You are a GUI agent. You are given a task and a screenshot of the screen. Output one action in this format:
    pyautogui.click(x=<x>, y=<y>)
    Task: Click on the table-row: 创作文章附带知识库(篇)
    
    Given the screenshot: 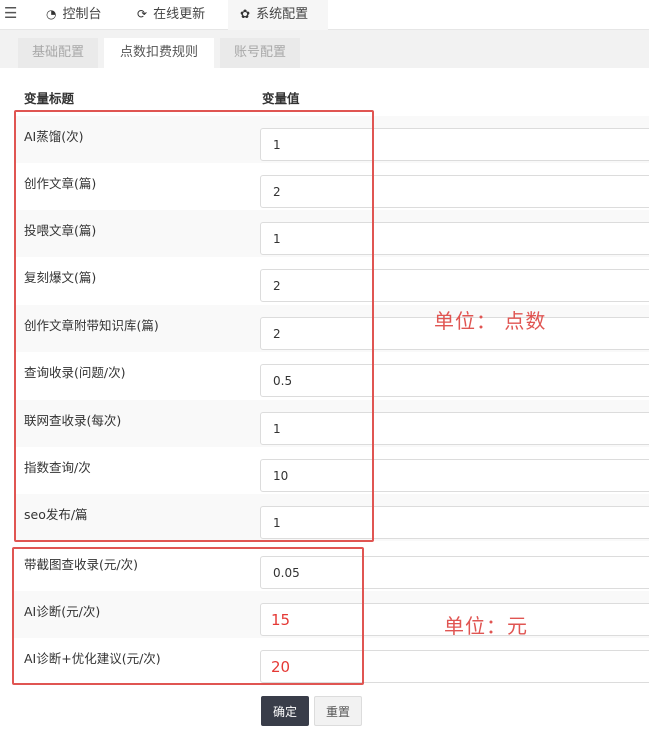 What is the action you would take?
    pyautogui.click(x=331, y=328)
    